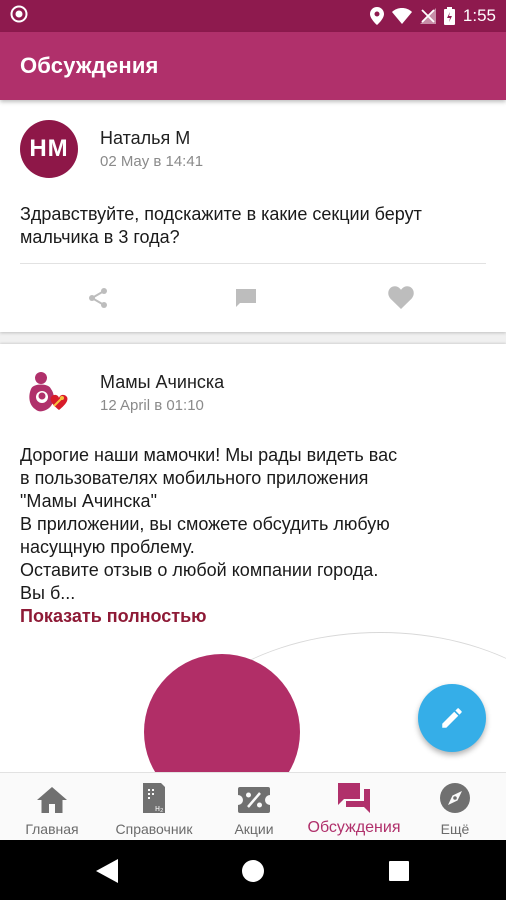  Describe the element at coordinates (19, 16) in the screenshot. I see `notification-icon` at that location.